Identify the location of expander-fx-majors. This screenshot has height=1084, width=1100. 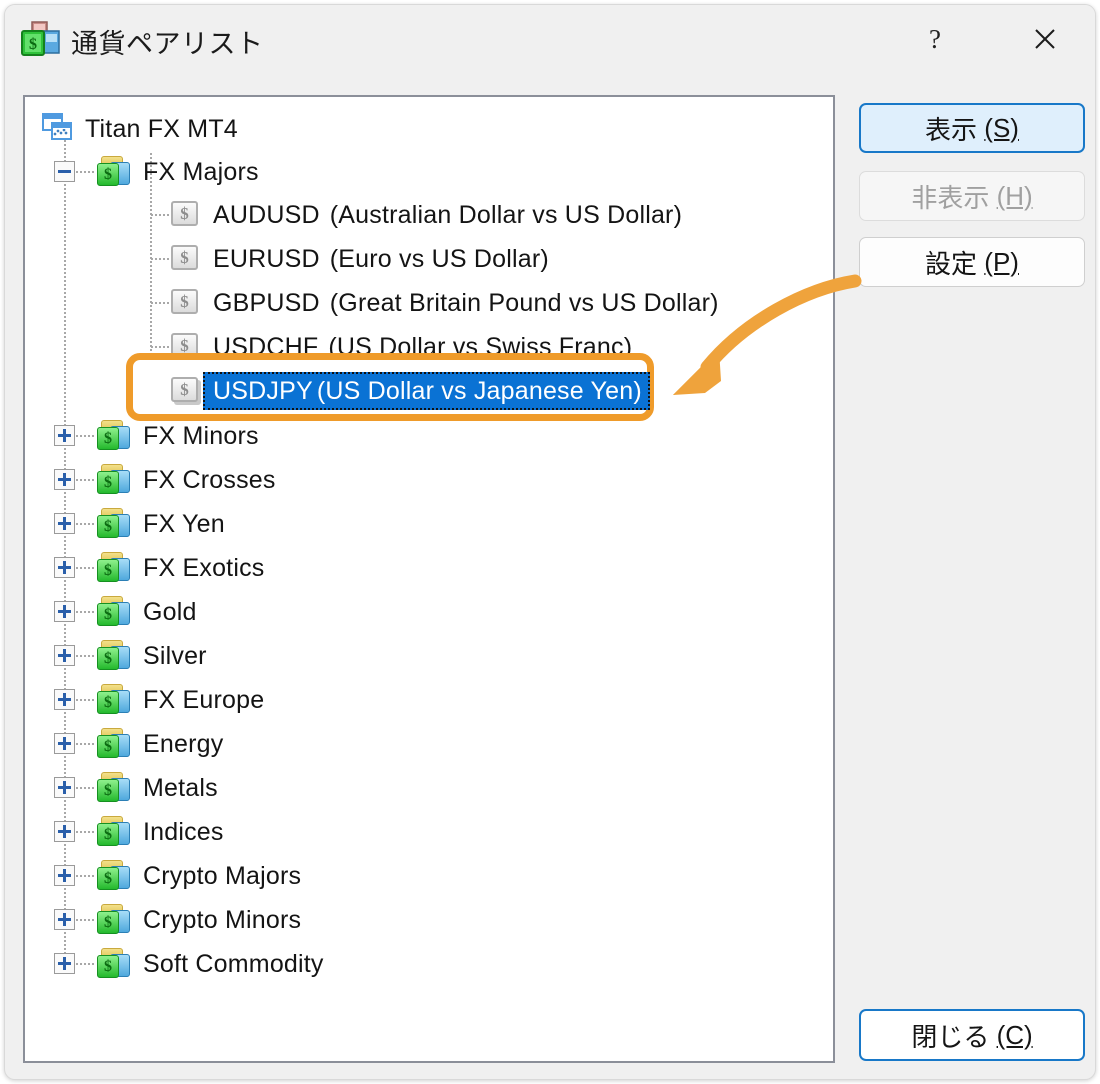
(64, 171).